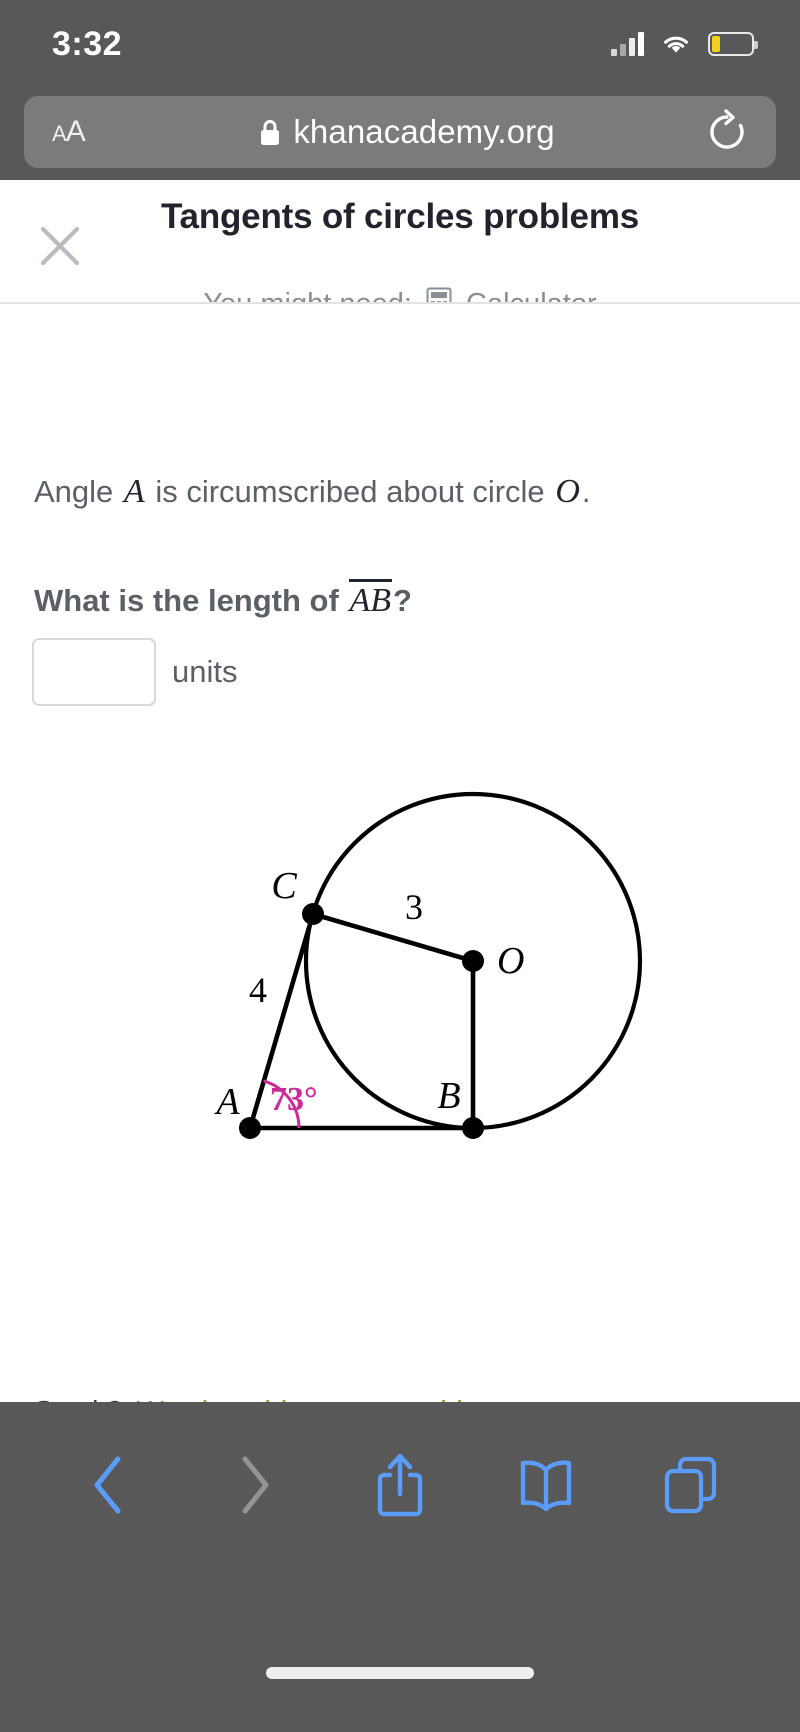  I want to click on question-prompt: What is the length of AB?, so click(417, 599).